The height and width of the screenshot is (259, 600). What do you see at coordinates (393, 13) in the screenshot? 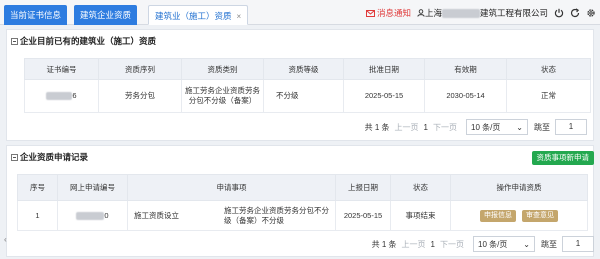
I see `message-label: 消息通知` at bounding box center [393, 13].